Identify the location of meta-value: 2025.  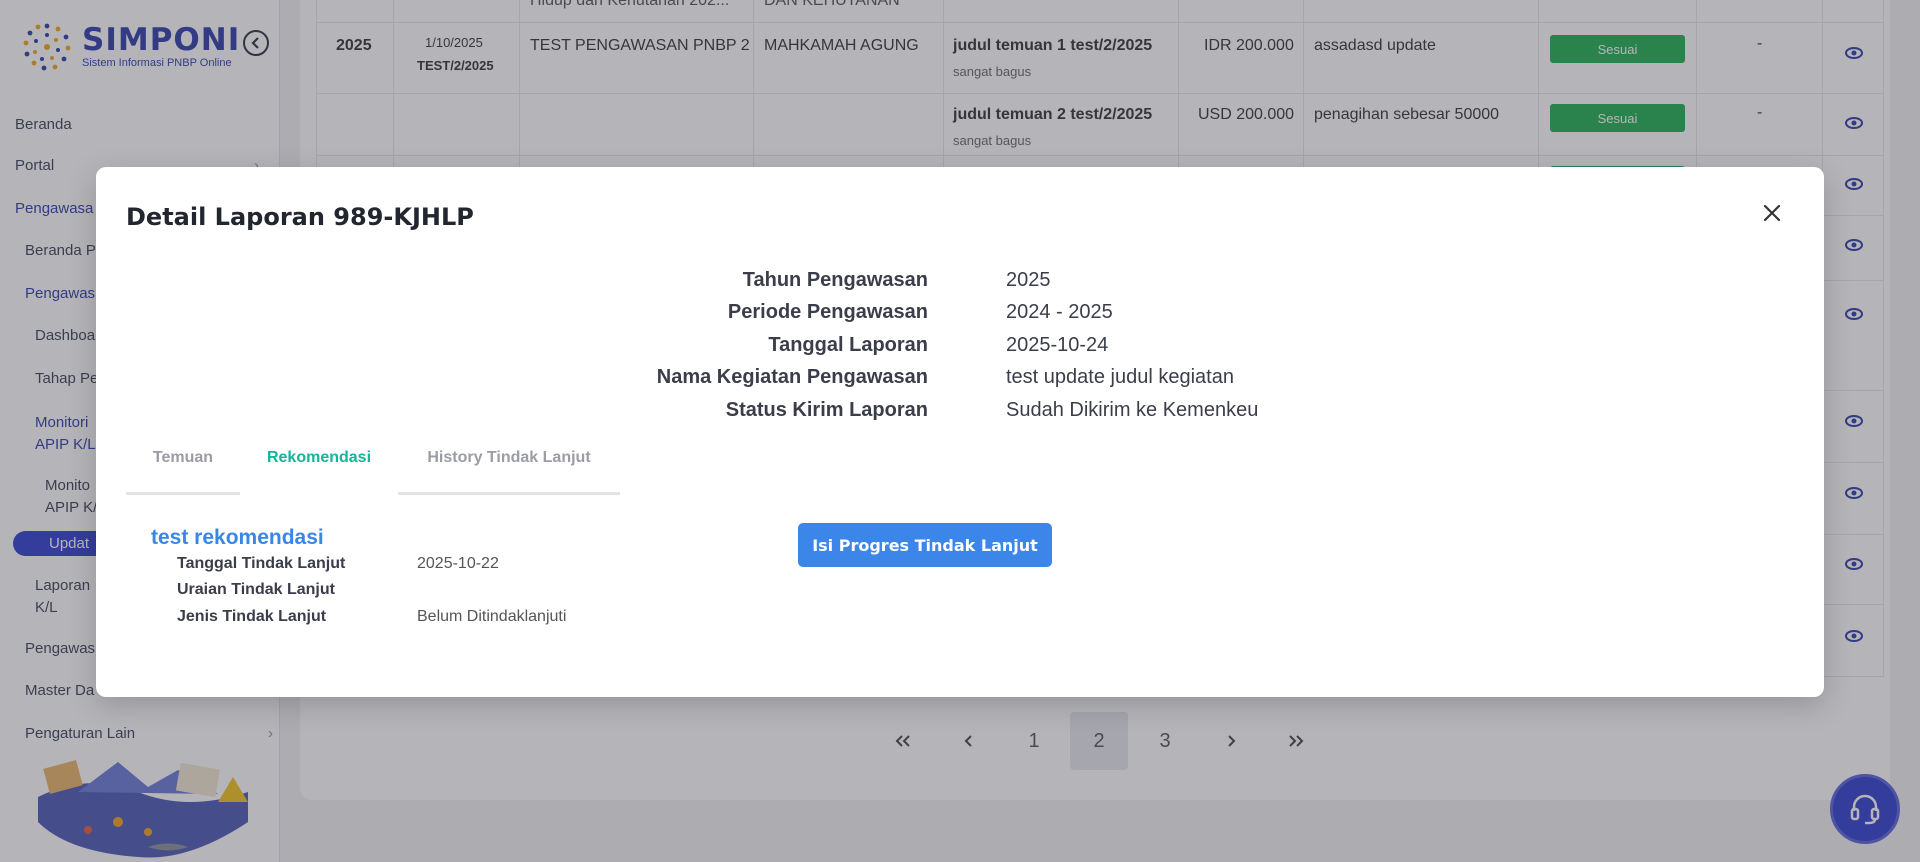
(1028, 280).